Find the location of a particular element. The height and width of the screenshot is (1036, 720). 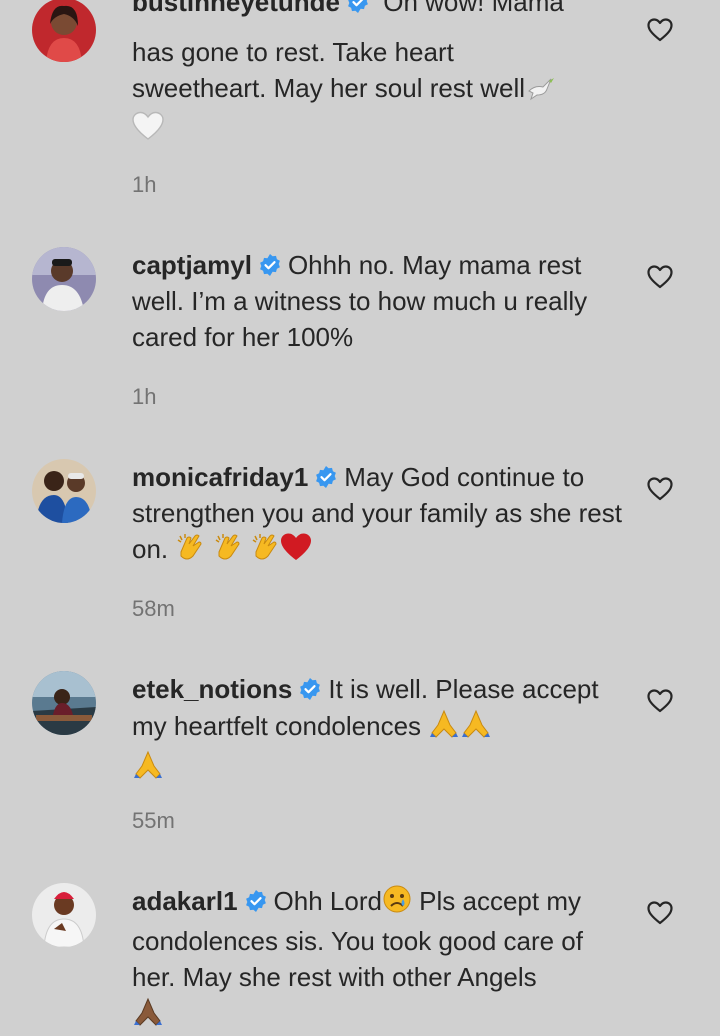

white-heart-icon is located at coordinates (148, 130).